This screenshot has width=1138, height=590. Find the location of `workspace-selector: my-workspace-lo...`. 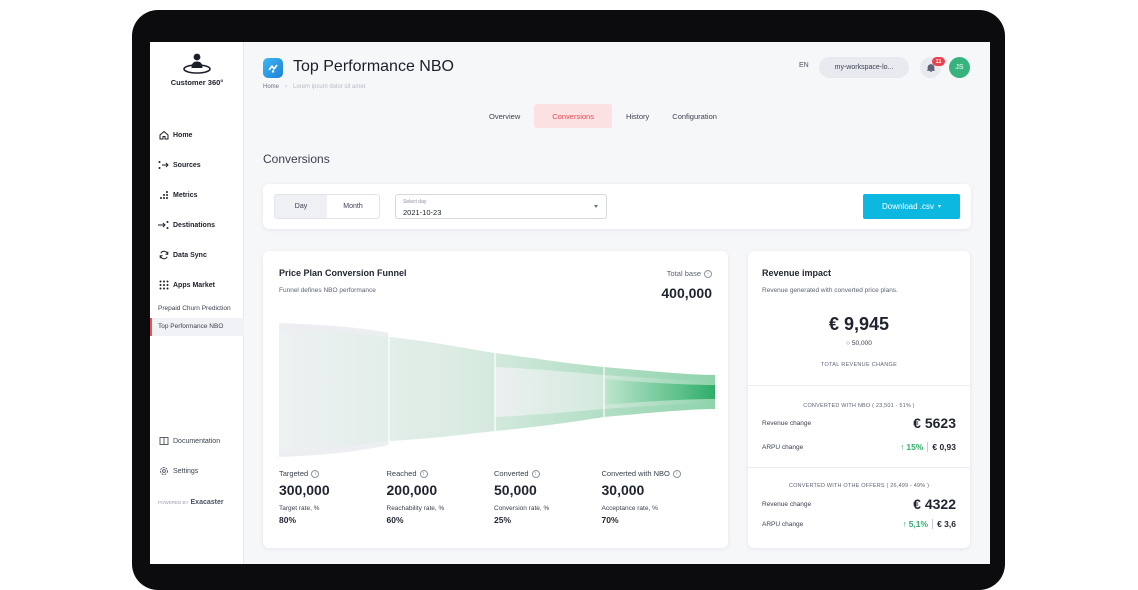

workspace-selector: my-workspace-lo... is located at coordinates (864, 67).